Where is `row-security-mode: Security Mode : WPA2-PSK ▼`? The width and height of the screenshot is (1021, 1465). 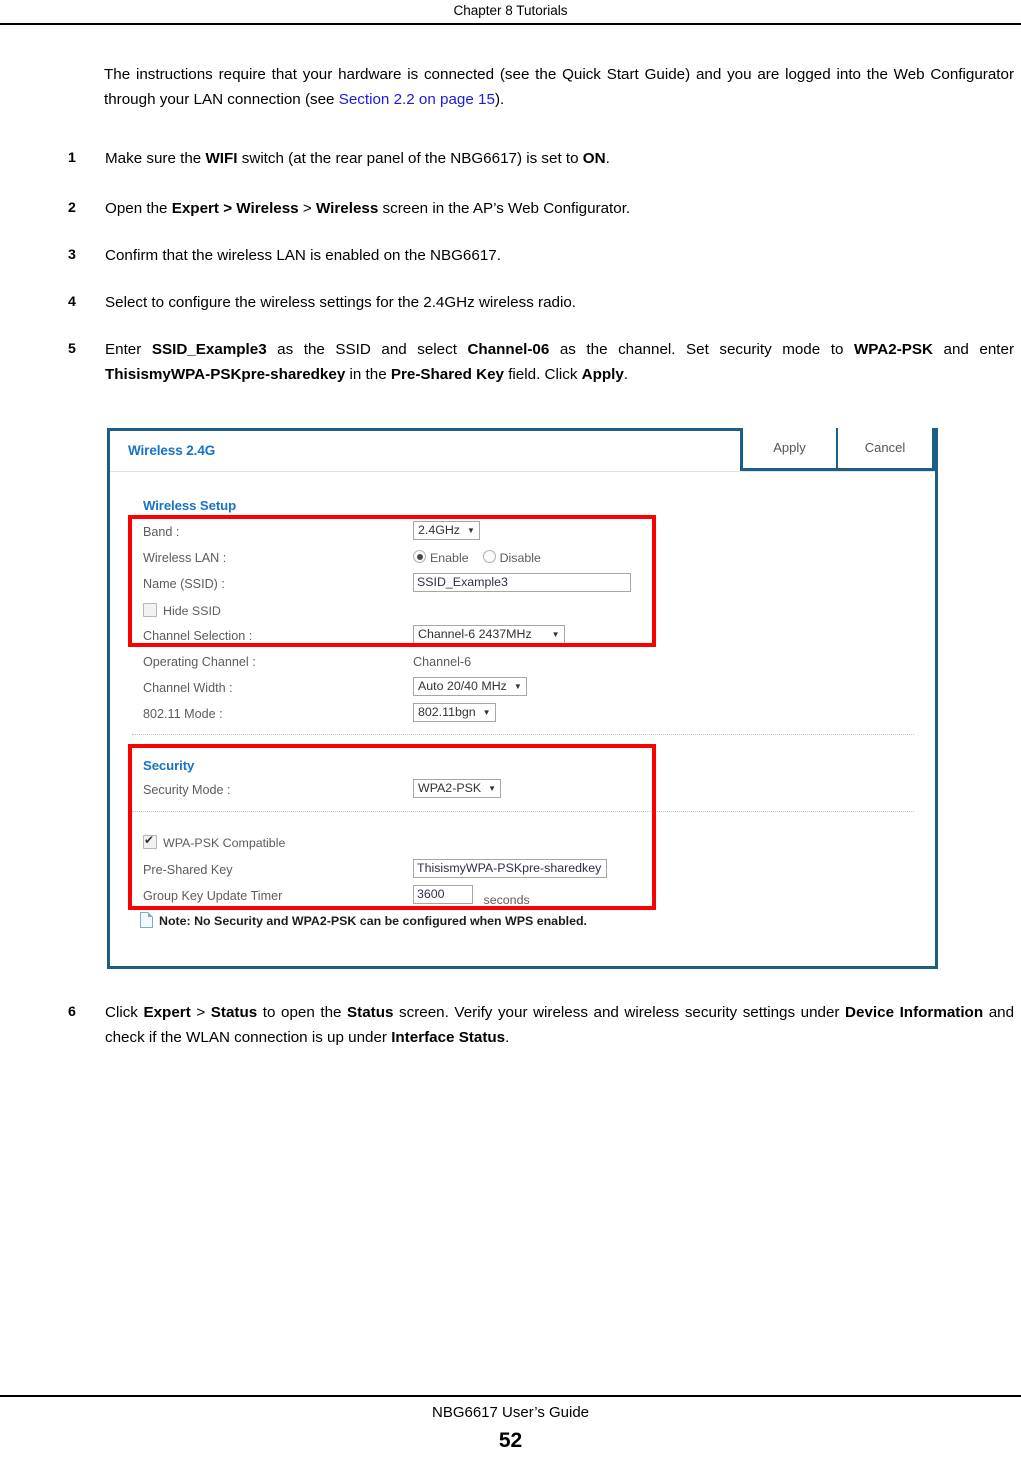 row-security-mode: Security Mode : WPA2-PSK ▼ is located at coordinates (523, 792).